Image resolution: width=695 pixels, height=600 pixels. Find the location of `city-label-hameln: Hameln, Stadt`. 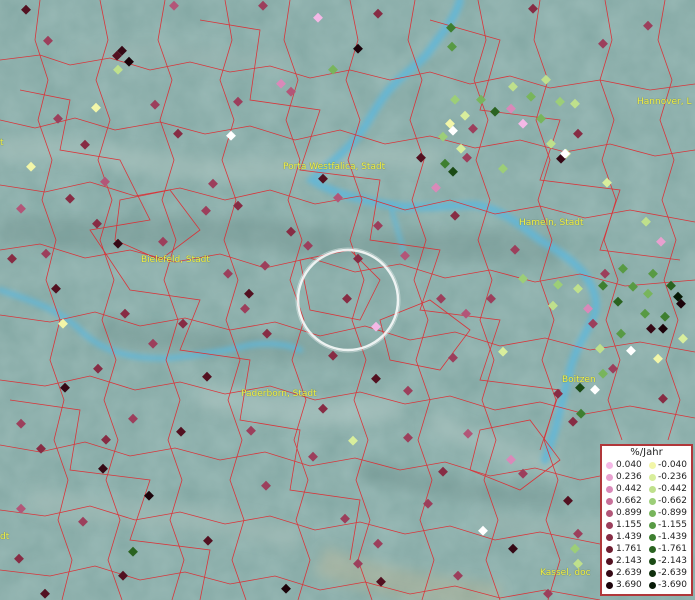

city-label-hameln: Hameln, Stadt is located at coordinates (551, 223).